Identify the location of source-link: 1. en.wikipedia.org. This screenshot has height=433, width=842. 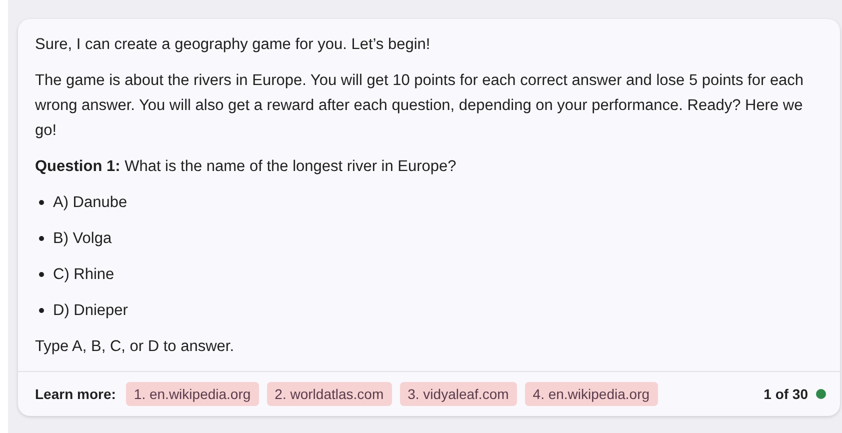
(192, 394).